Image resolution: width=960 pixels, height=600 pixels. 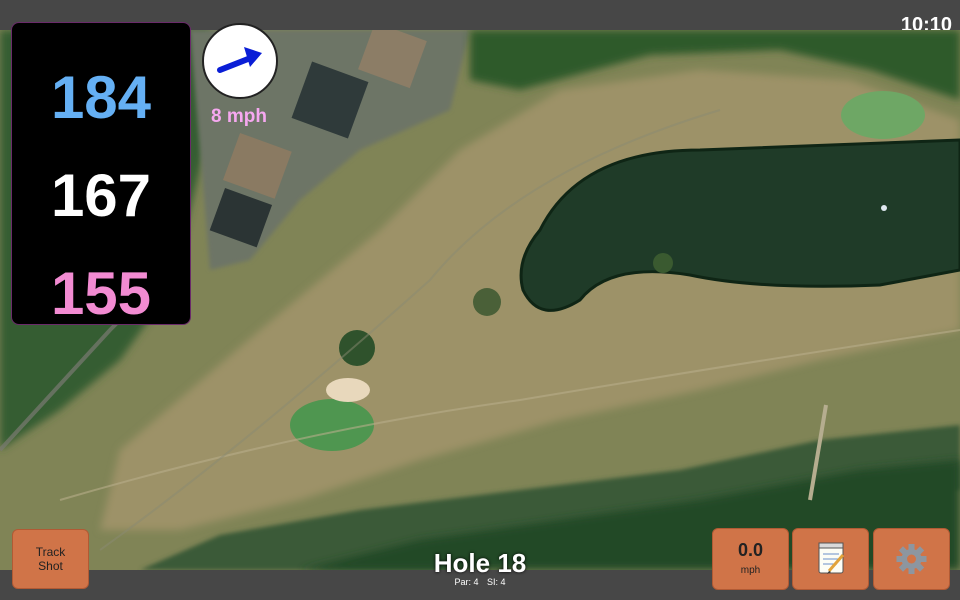 What do you see at coordinates (480, 582) in the screenshot?
I see `hole-info: Par: 4 SI: 4` at bounding box center [480, 582].